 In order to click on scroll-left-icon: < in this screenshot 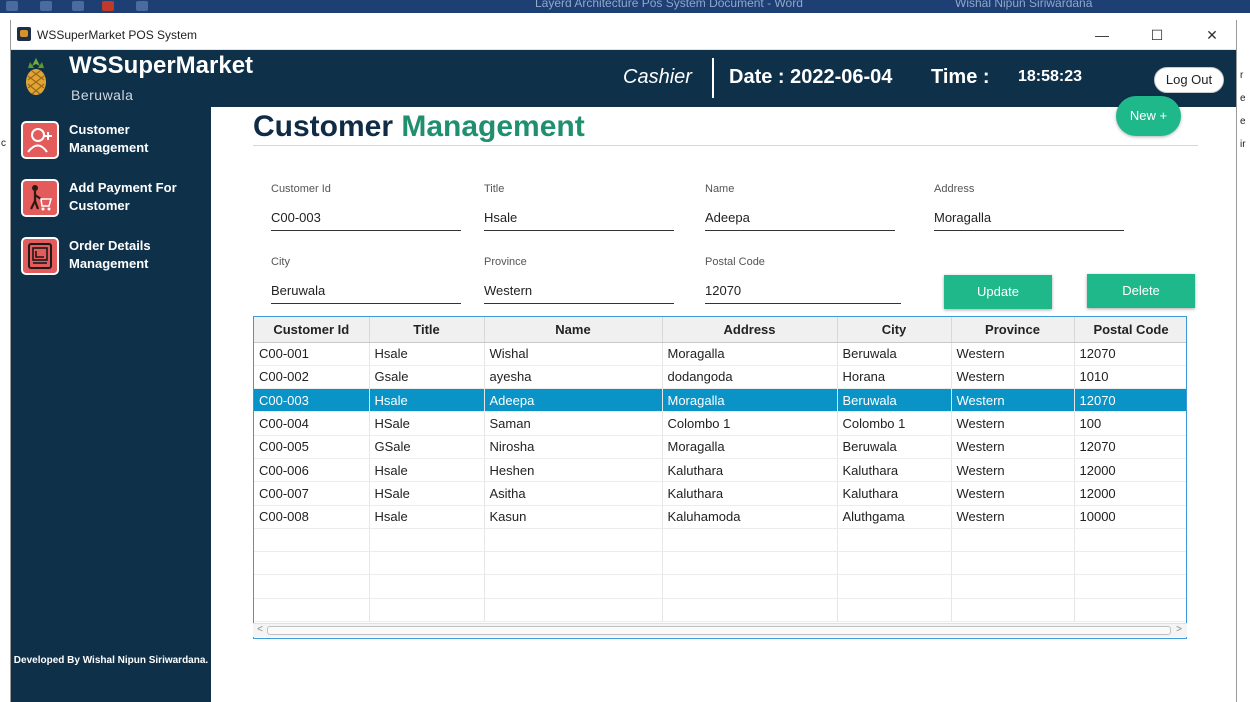, I will do `click(260, 630)`.